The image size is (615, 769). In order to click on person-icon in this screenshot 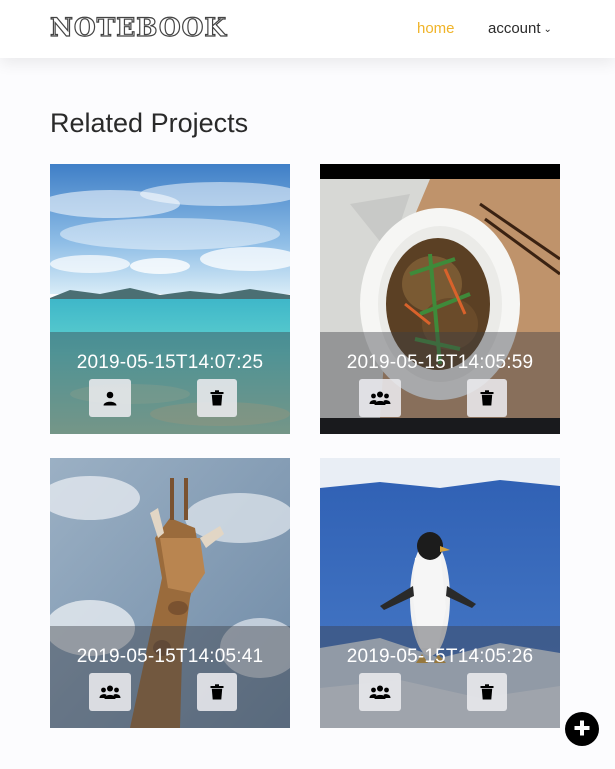, I will do `click(110, 398)`.